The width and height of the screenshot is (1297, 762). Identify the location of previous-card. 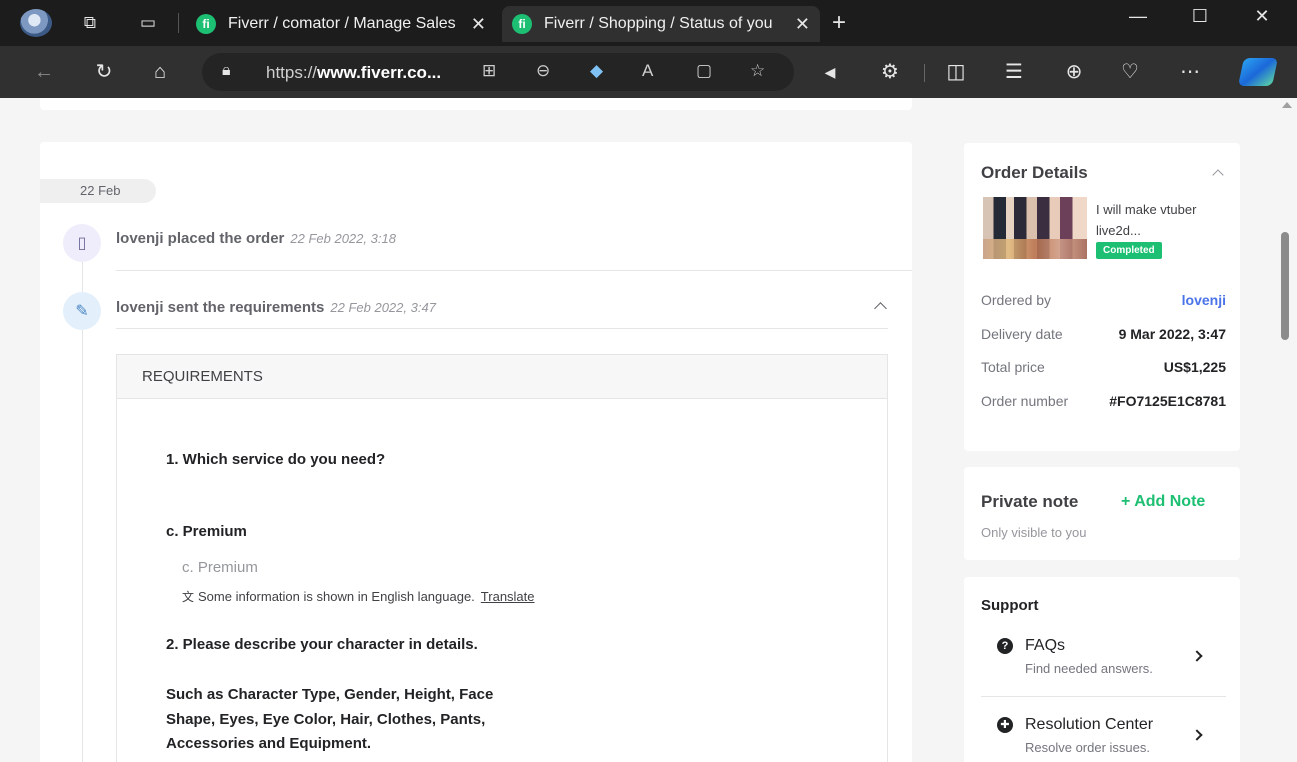
(476, 104).